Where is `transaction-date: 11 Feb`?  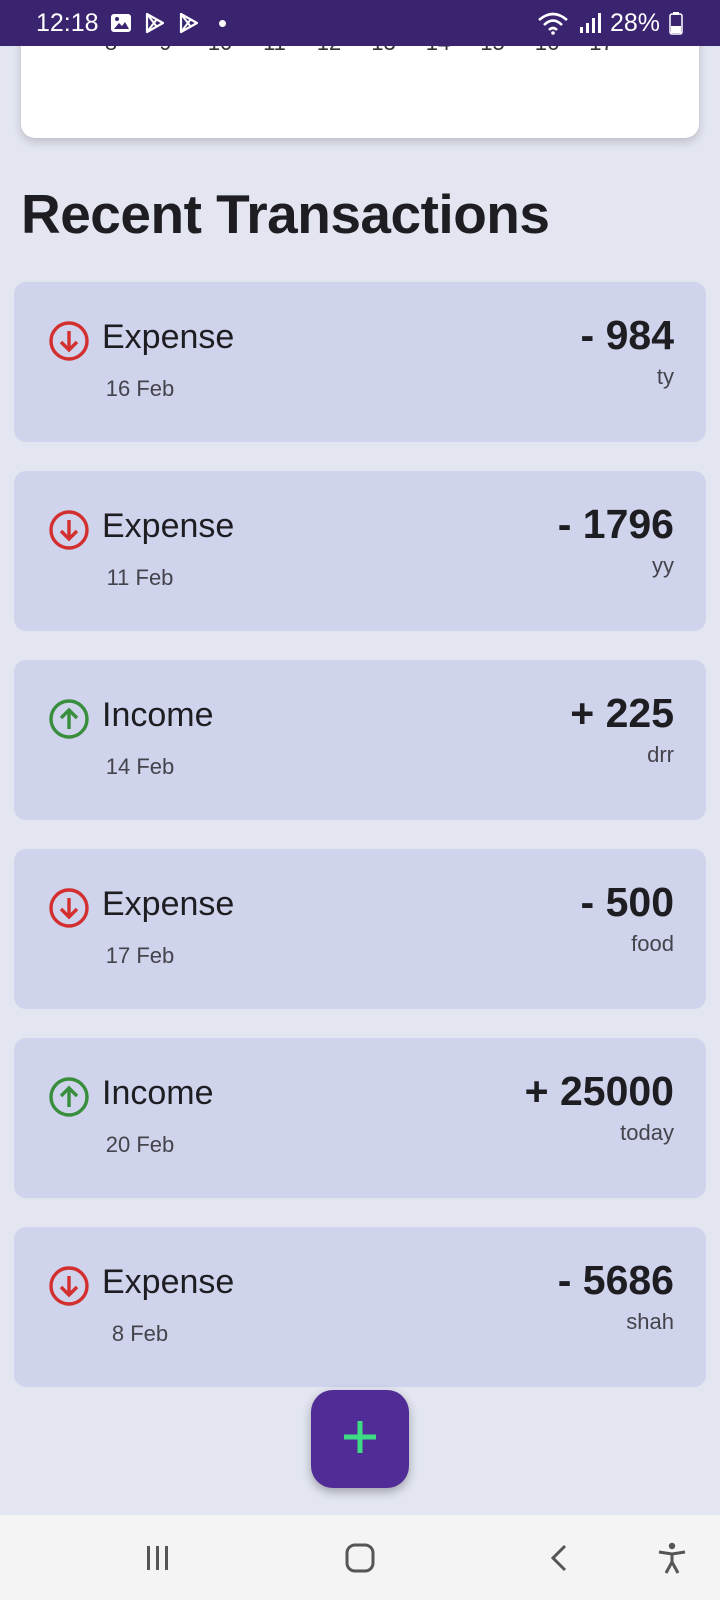
transaction-date: 11 Feb is located at coordinates (140, 577).